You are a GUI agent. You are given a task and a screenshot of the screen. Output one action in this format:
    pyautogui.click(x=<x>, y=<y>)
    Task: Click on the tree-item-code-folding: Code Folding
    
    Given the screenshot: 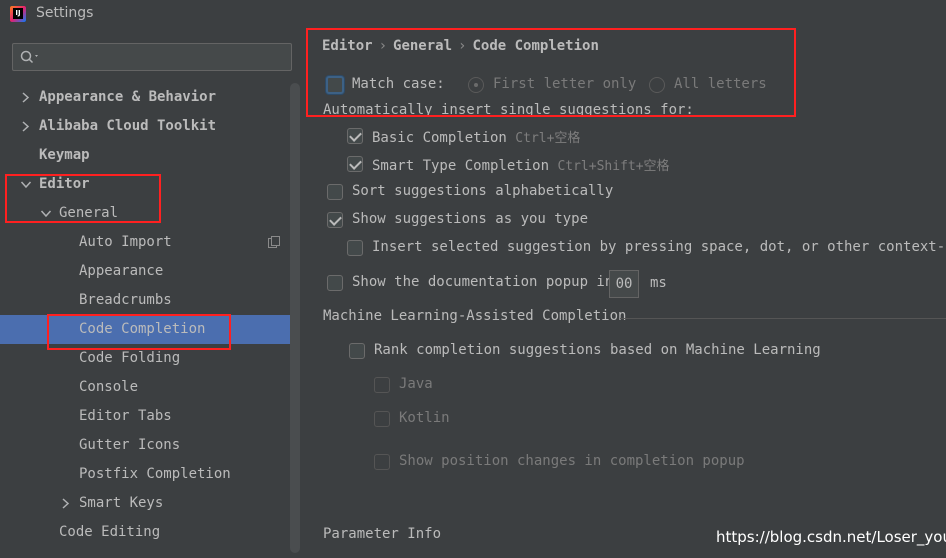 What is the action you would take?
    pyautogui.click(x=151, y=358)
    